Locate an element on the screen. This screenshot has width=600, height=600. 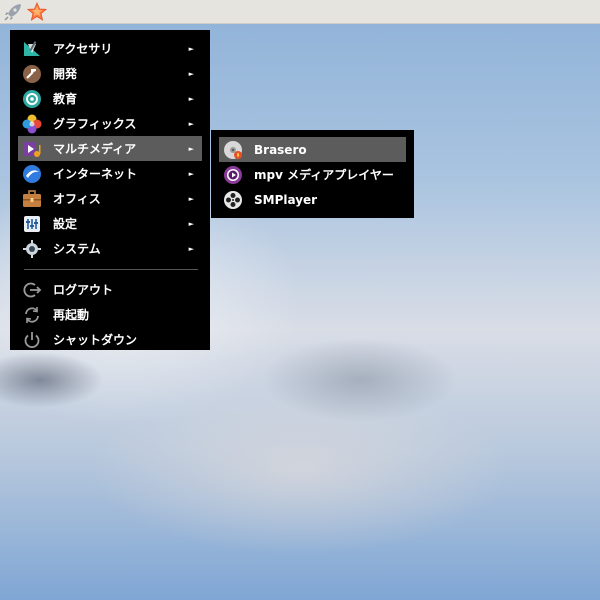
brasero-icon is located at coordinates (233, 150).